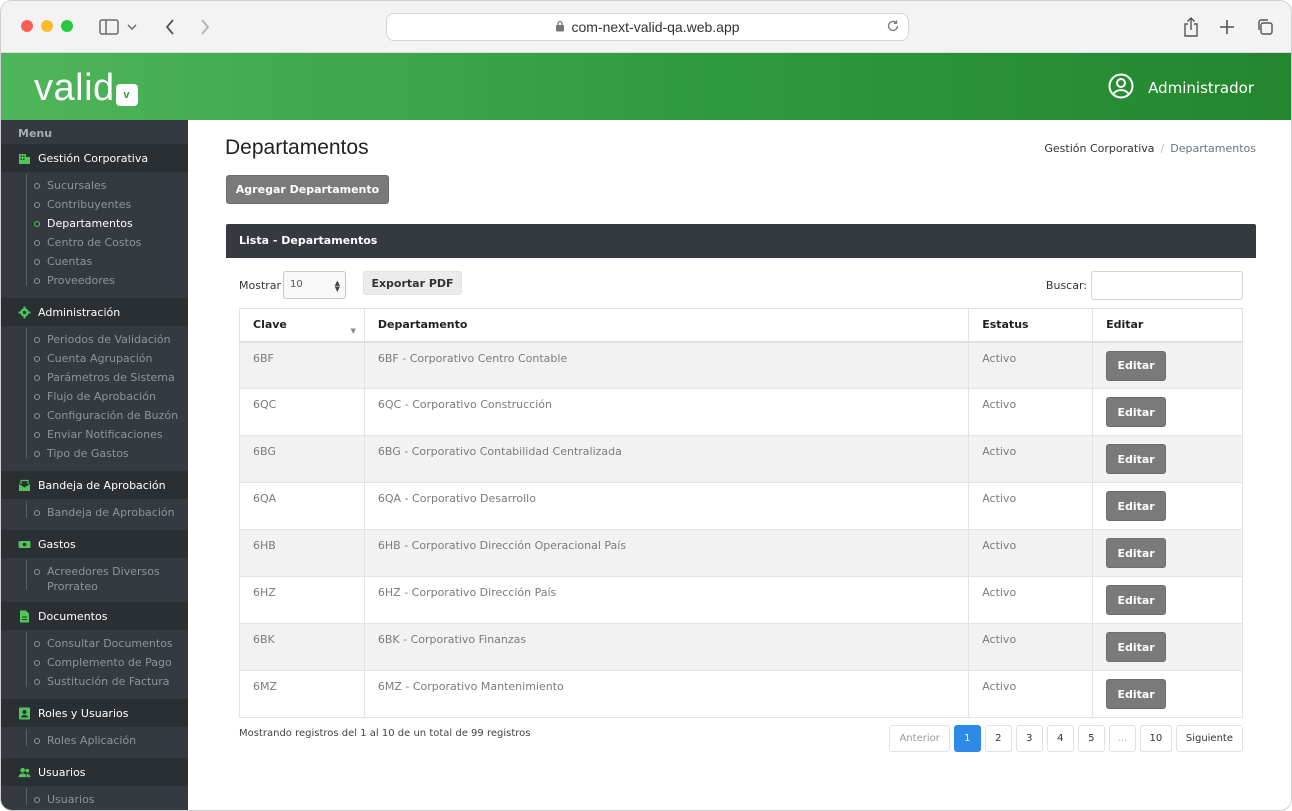 The width and height of the screenshot is (1292, 811). I want to click on back-arrow-icon, so click(170, 27).